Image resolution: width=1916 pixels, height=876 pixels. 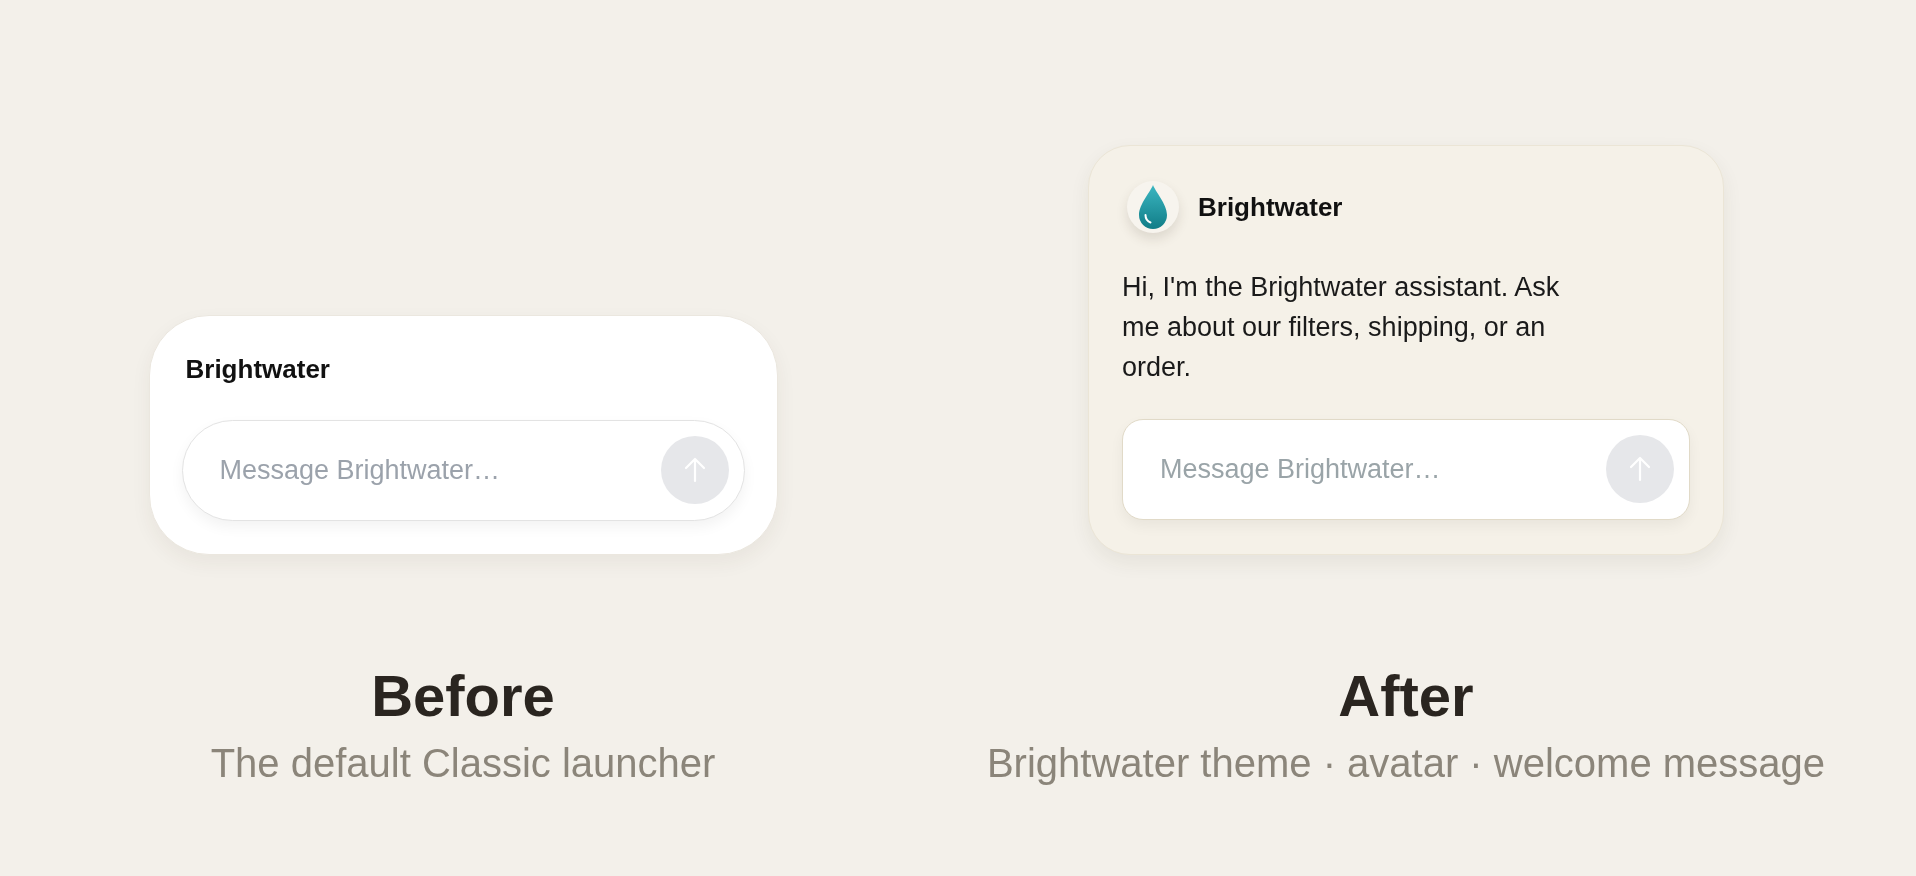 I want to click on water-drop-icon, so click(x=1153, y=207).